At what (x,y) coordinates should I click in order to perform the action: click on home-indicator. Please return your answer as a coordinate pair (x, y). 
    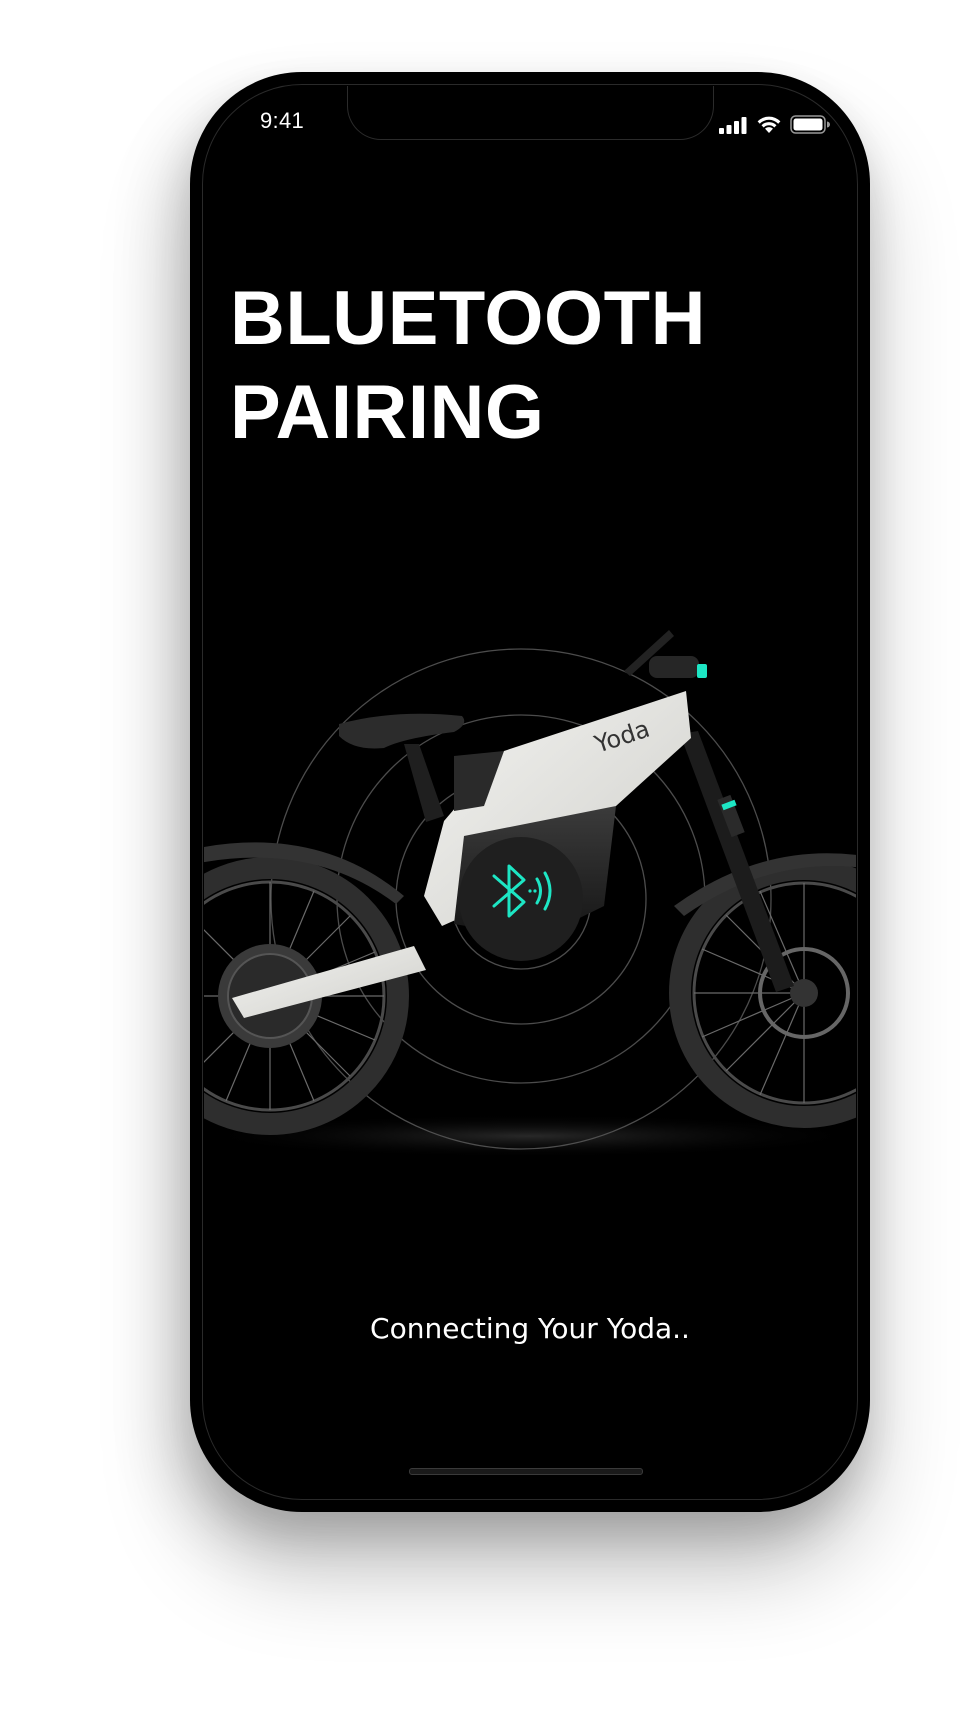
    Looking at the image, I should click on (526, 1471).